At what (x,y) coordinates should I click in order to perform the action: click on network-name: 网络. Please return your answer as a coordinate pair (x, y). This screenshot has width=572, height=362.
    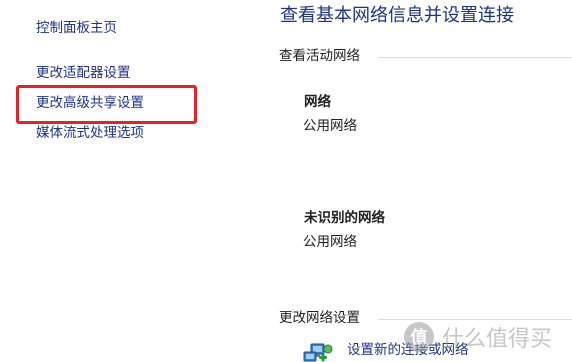
    Looking at the image, I should click on (317, 102).